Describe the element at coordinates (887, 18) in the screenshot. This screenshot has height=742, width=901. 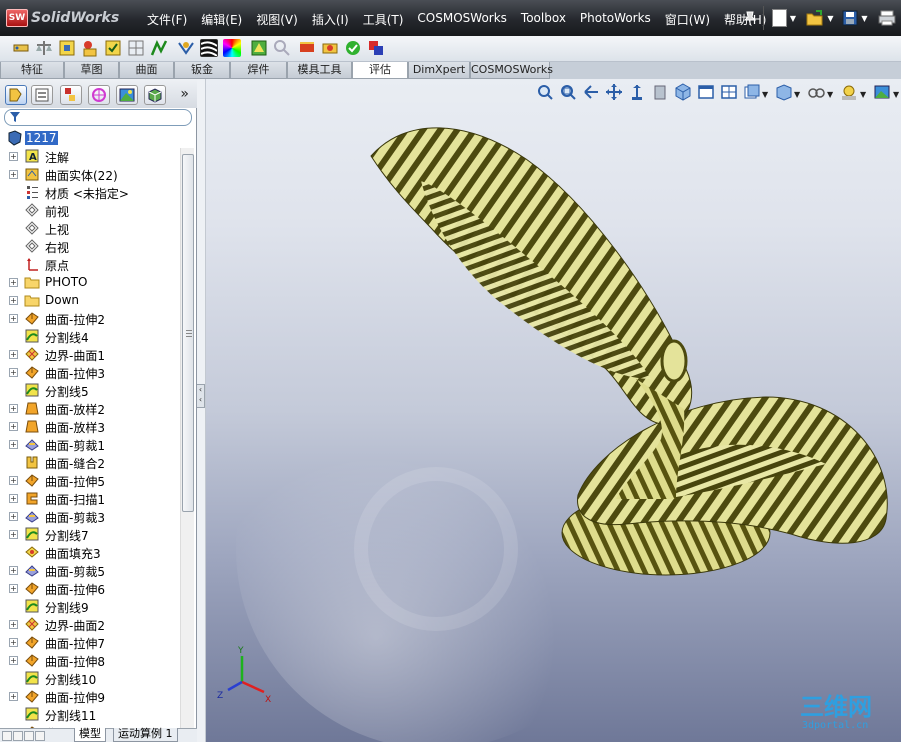
I see `print-button` at that location.